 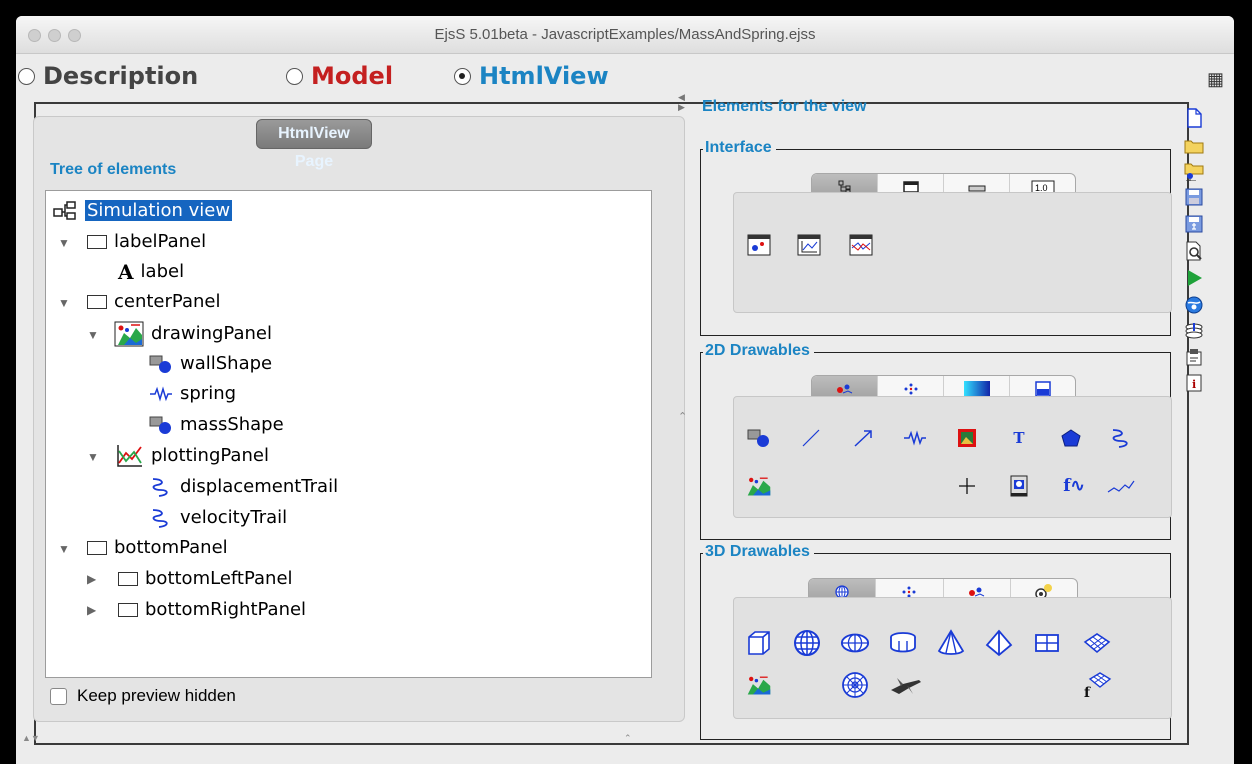 What do you see at coordinates (1194, 331) in the screenshot?
I see `library-icon` at bounding box center [1194, 331].